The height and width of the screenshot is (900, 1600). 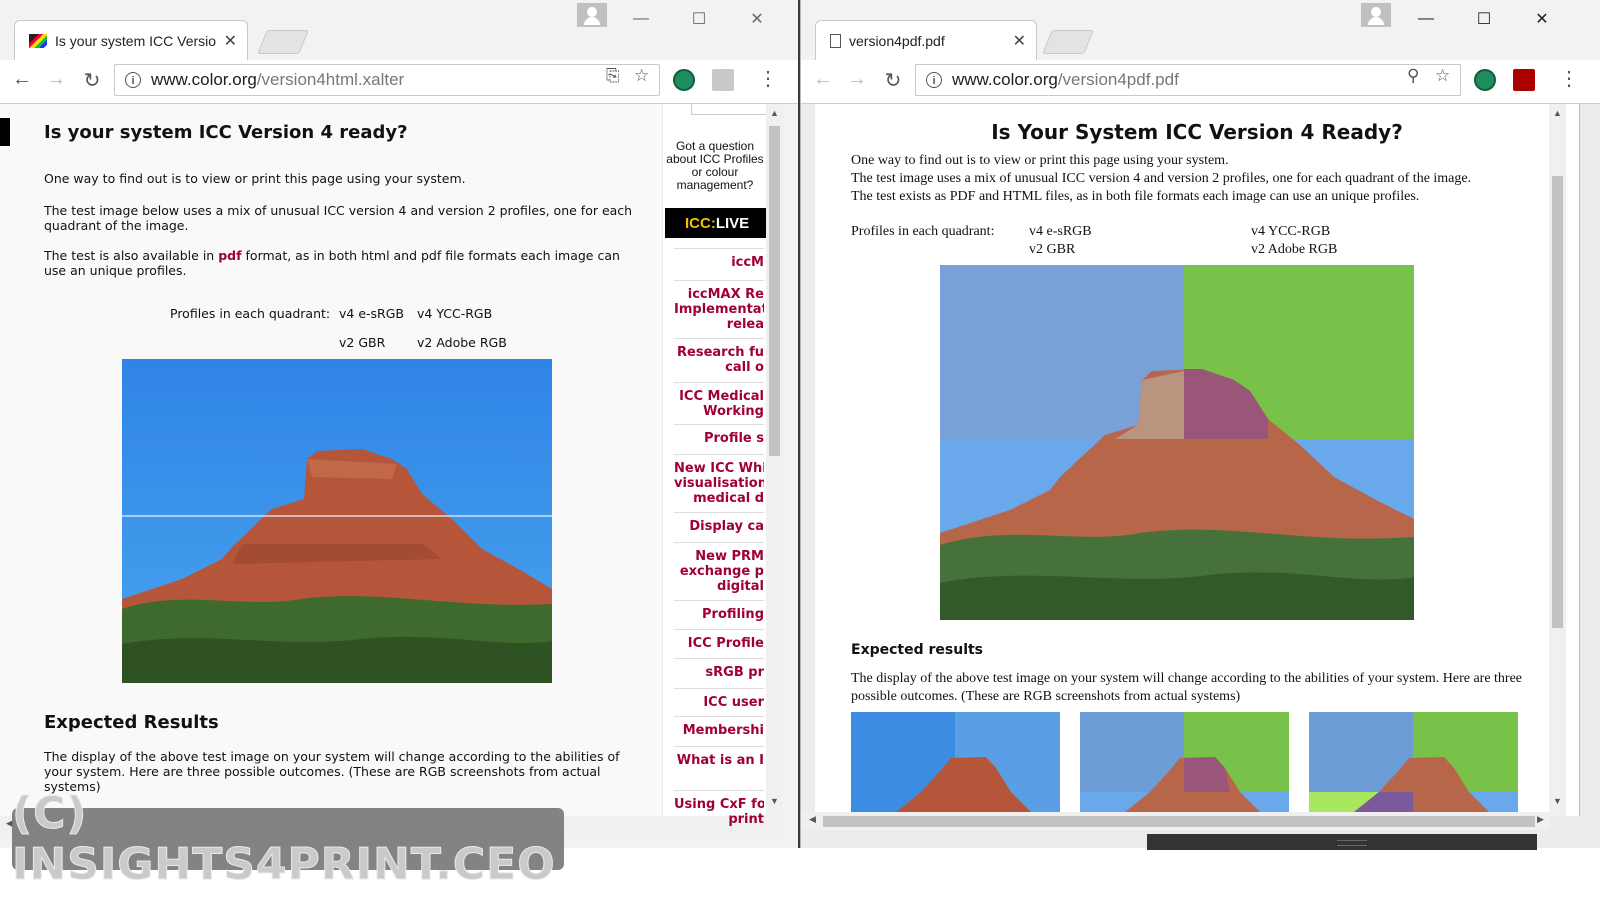 I want to click on expected-results-heading: Expected Results, so click(x=131, y=722).